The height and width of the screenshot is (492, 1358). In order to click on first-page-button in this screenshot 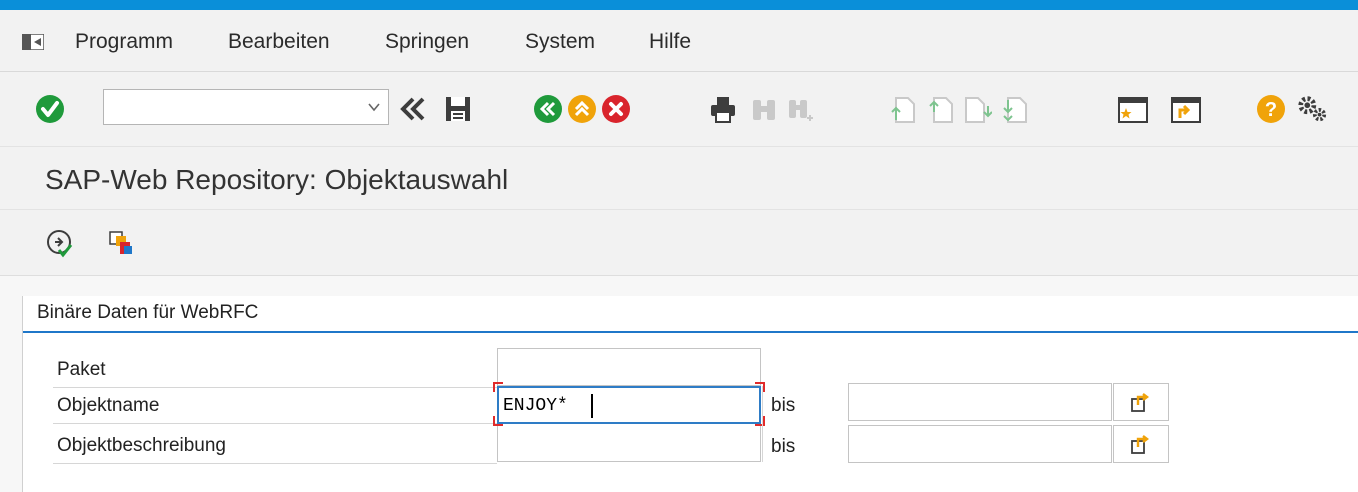, I will do `click(903, 109)`.